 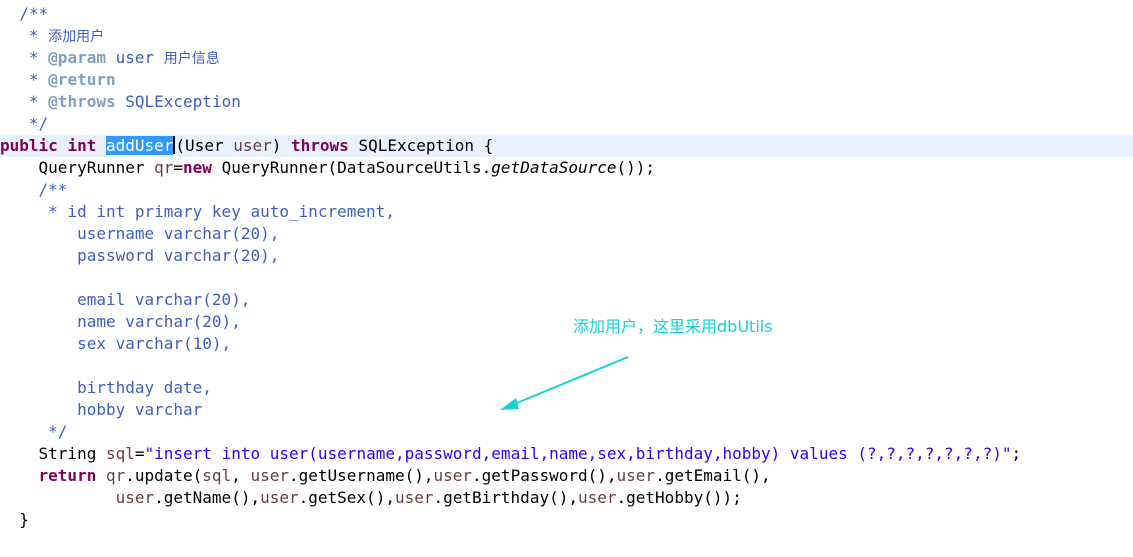 I want to click on annotation-arrow-icon, so click(x=564, y=383).